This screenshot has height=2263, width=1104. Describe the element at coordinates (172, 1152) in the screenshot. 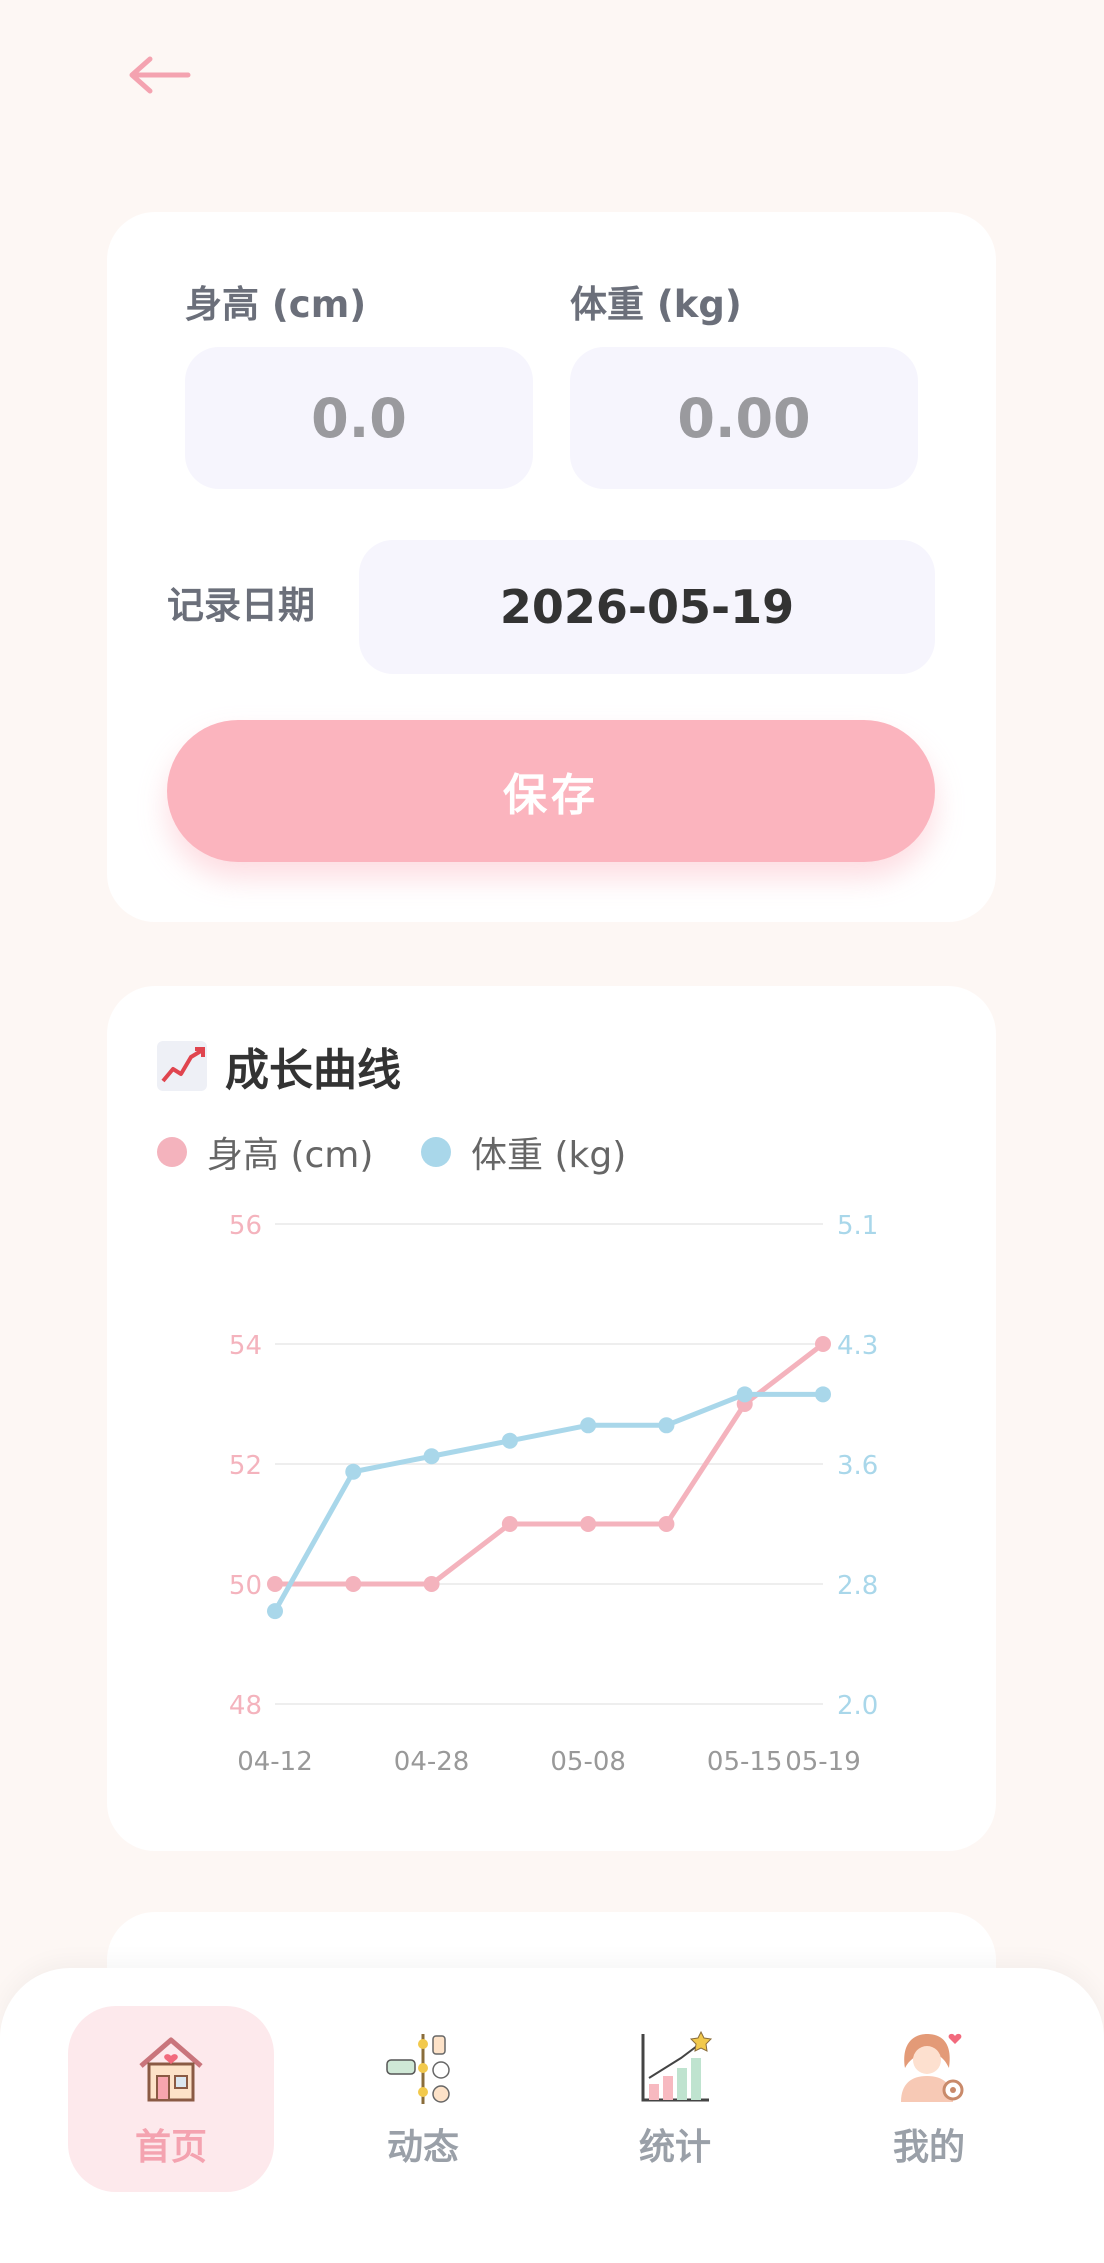

I see `legend-height-dot` at that location.